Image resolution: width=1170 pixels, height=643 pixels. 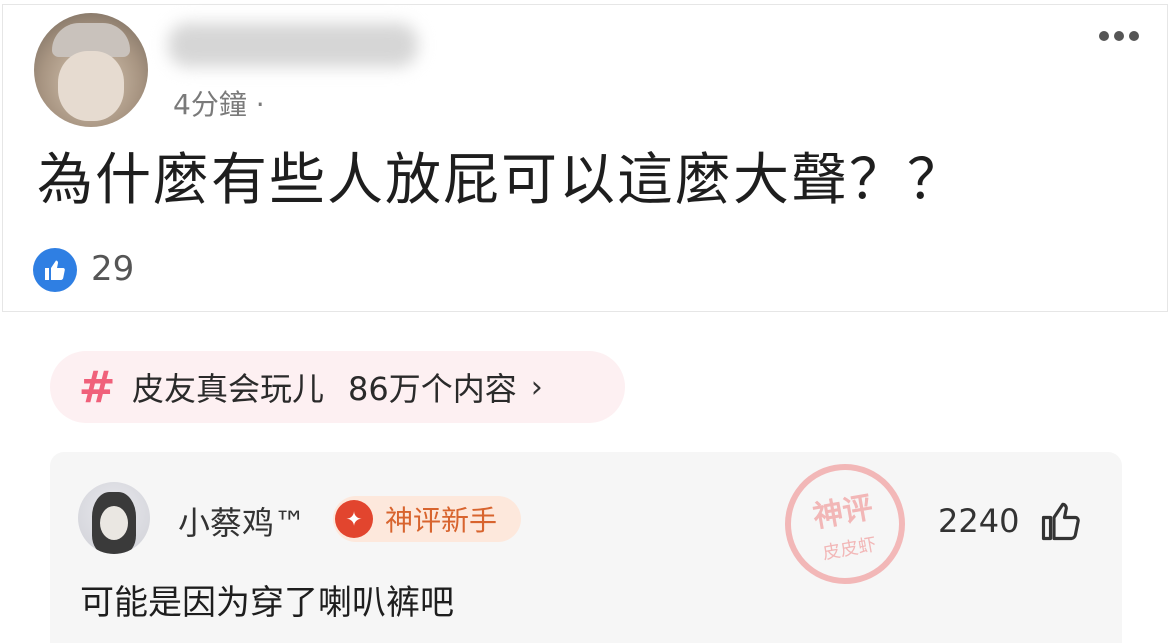 What do you see at coordinates (228, 389) in the screenshot?
I see `topic-name: 皮友真会玩儿` at bounding box center [228, 389].